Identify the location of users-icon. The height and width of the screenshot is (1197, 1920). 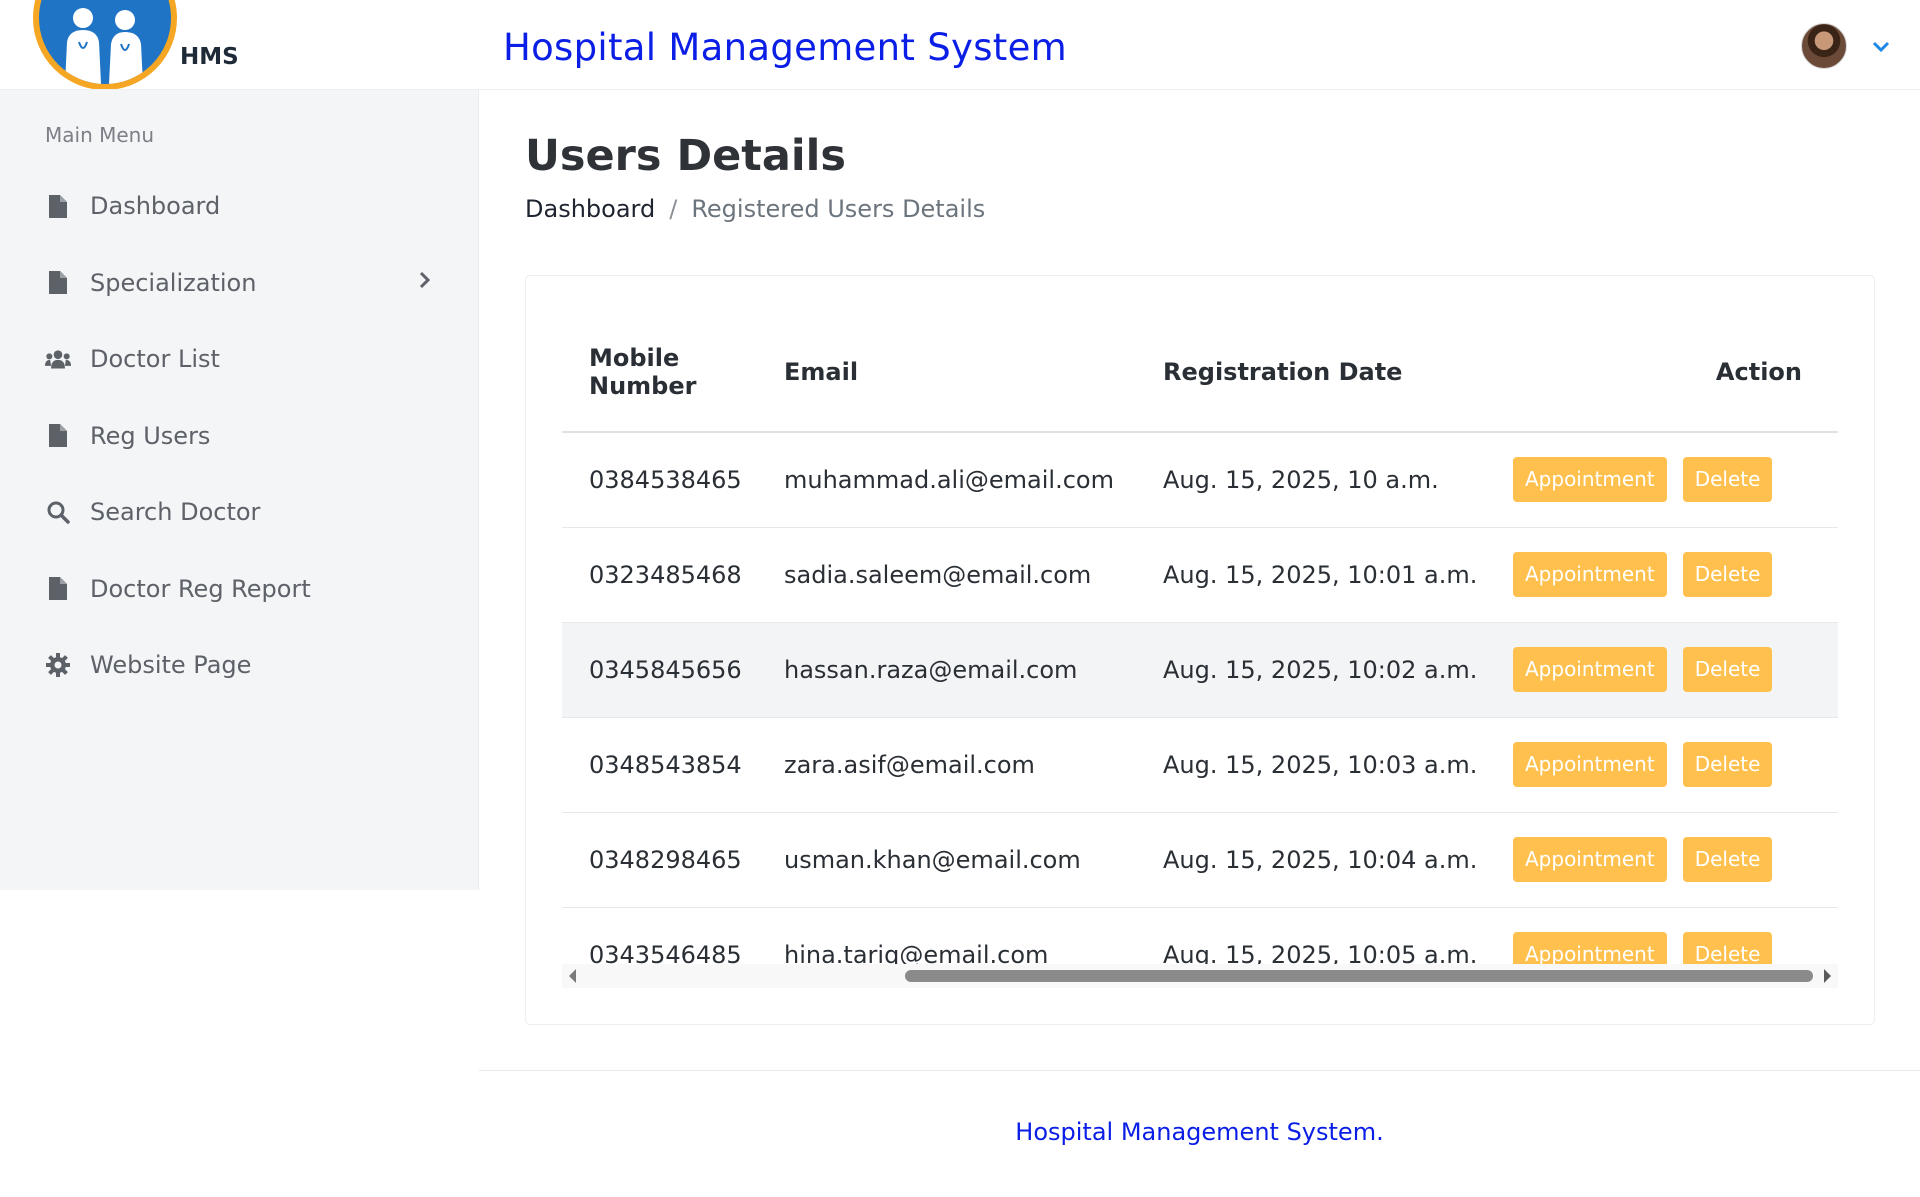
(58, 359).